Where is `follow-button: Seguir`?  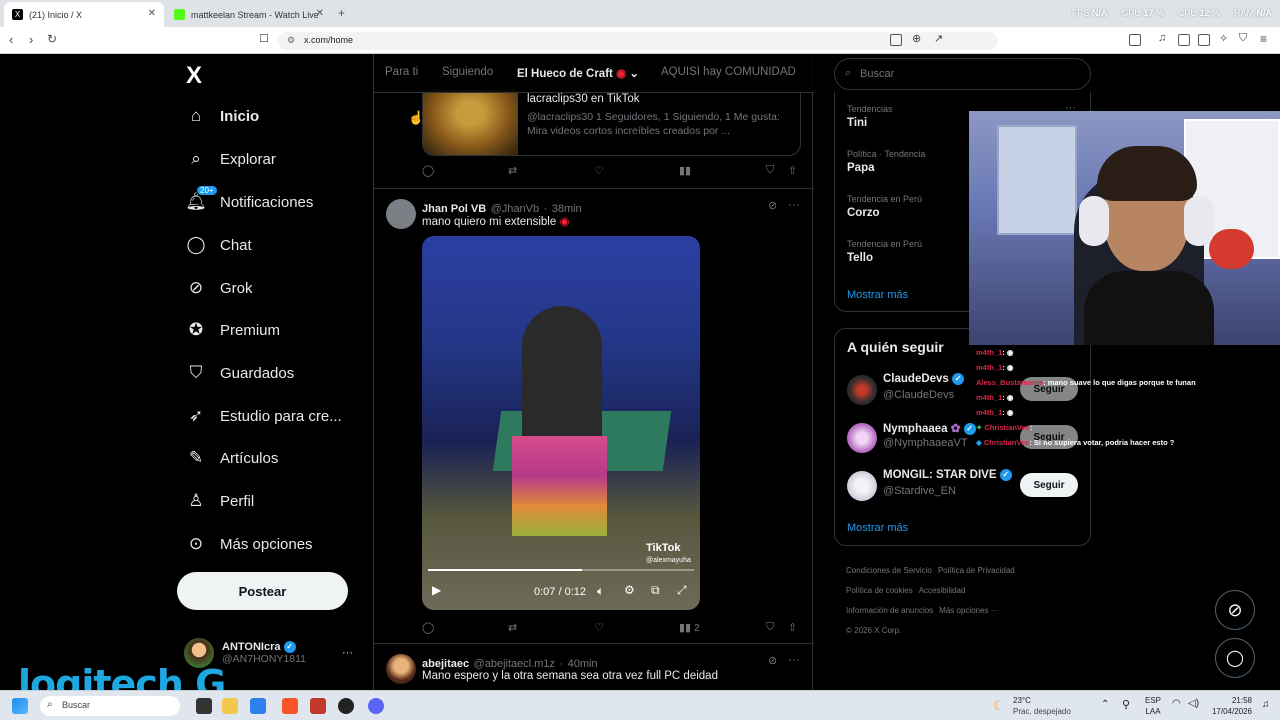 follow-button: Seguir is located at coordinates (1049, 485).